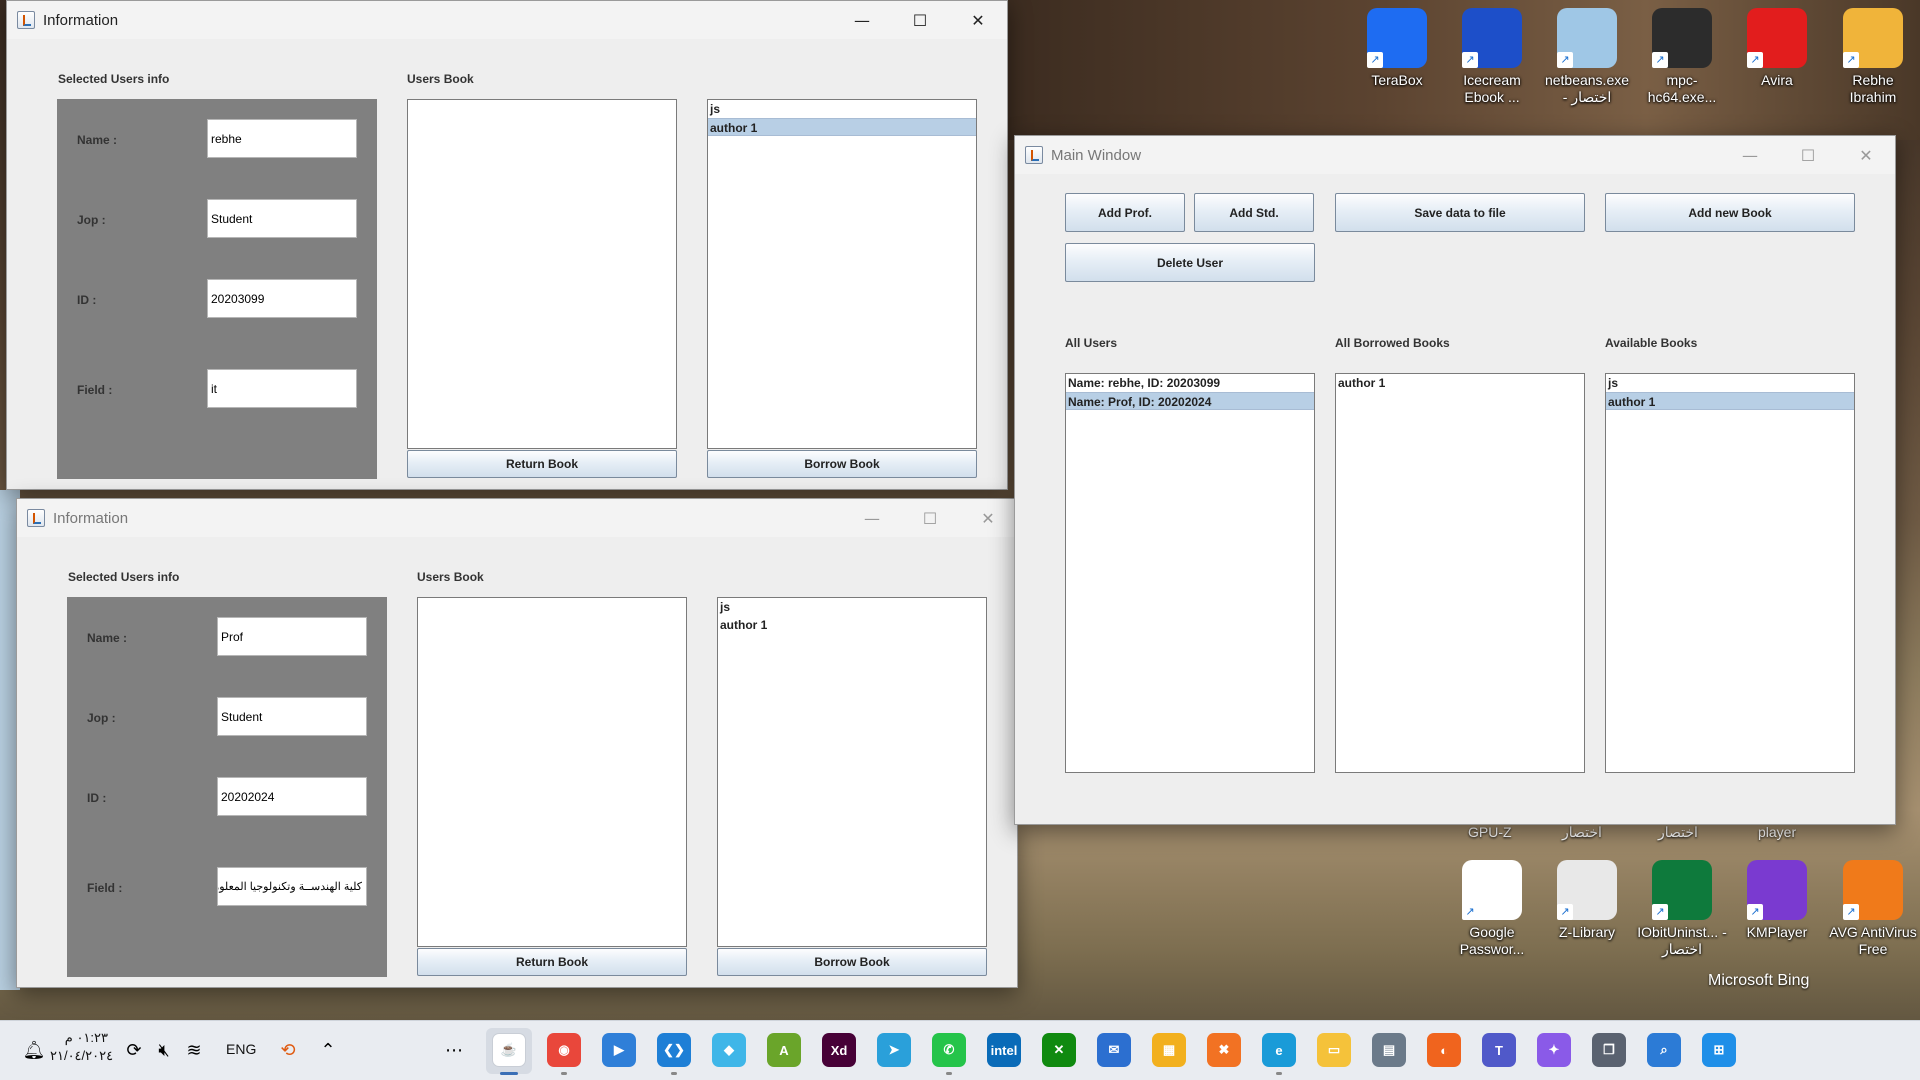 The width and height of the screenshot is (1920, 1080). What do you see at coordinates (81, 1056) in the screenshot?
I see `clock-date: ٢١/٠٤/٢٠٢٤` at bounding box center [81, 1056].